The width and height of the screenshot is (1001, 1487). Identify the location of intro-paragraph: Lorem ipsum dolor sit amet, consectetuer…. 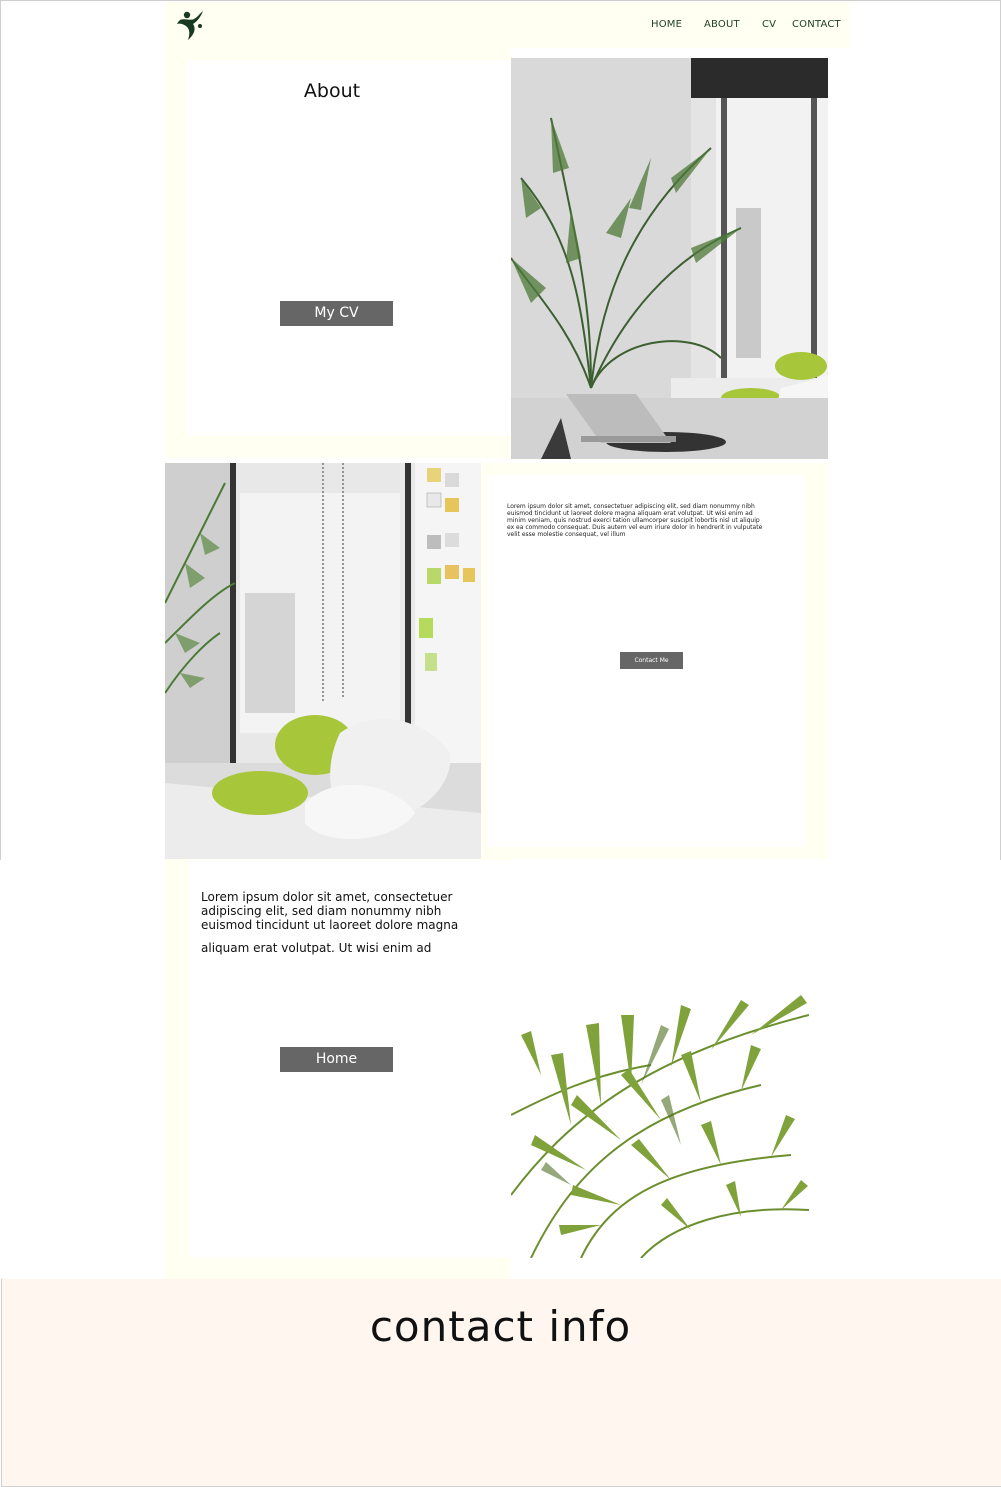
(635, 520).